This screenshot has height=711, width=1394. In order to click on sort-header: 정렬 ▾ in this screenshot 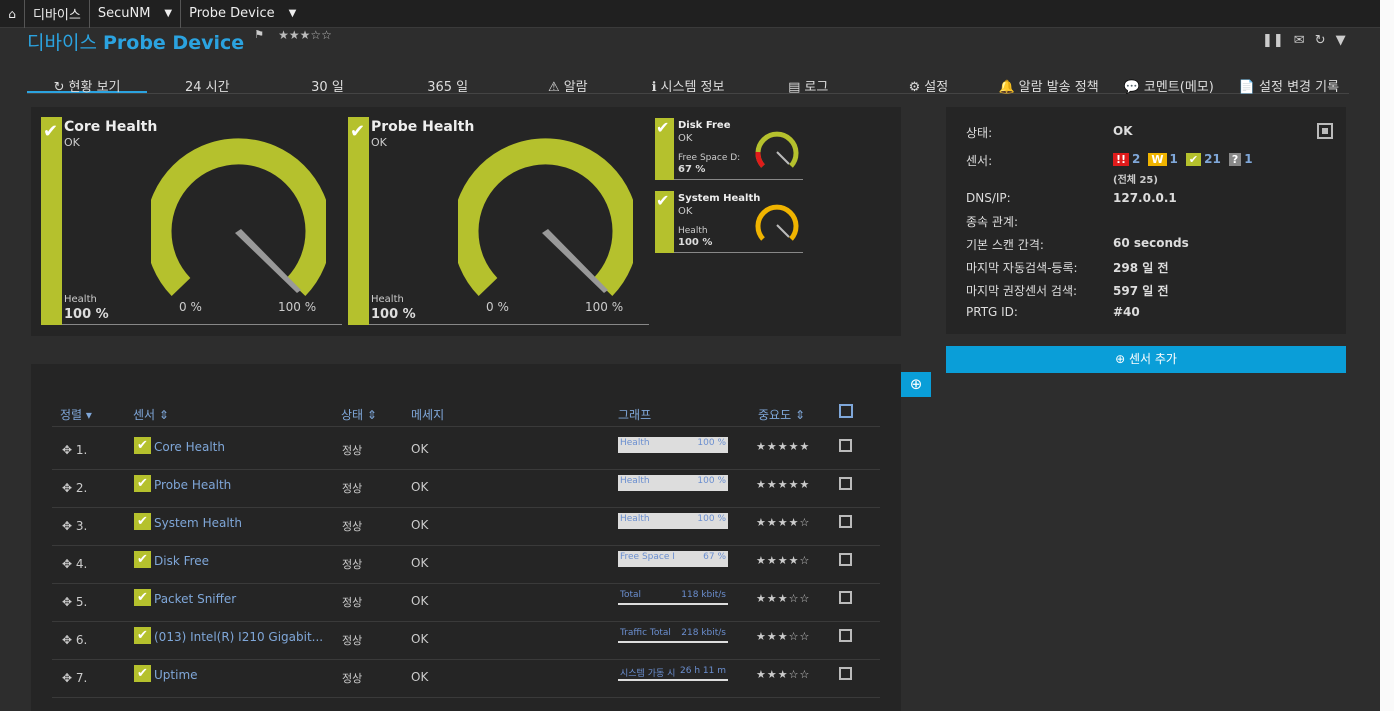, I will do `click(76, 414)`.